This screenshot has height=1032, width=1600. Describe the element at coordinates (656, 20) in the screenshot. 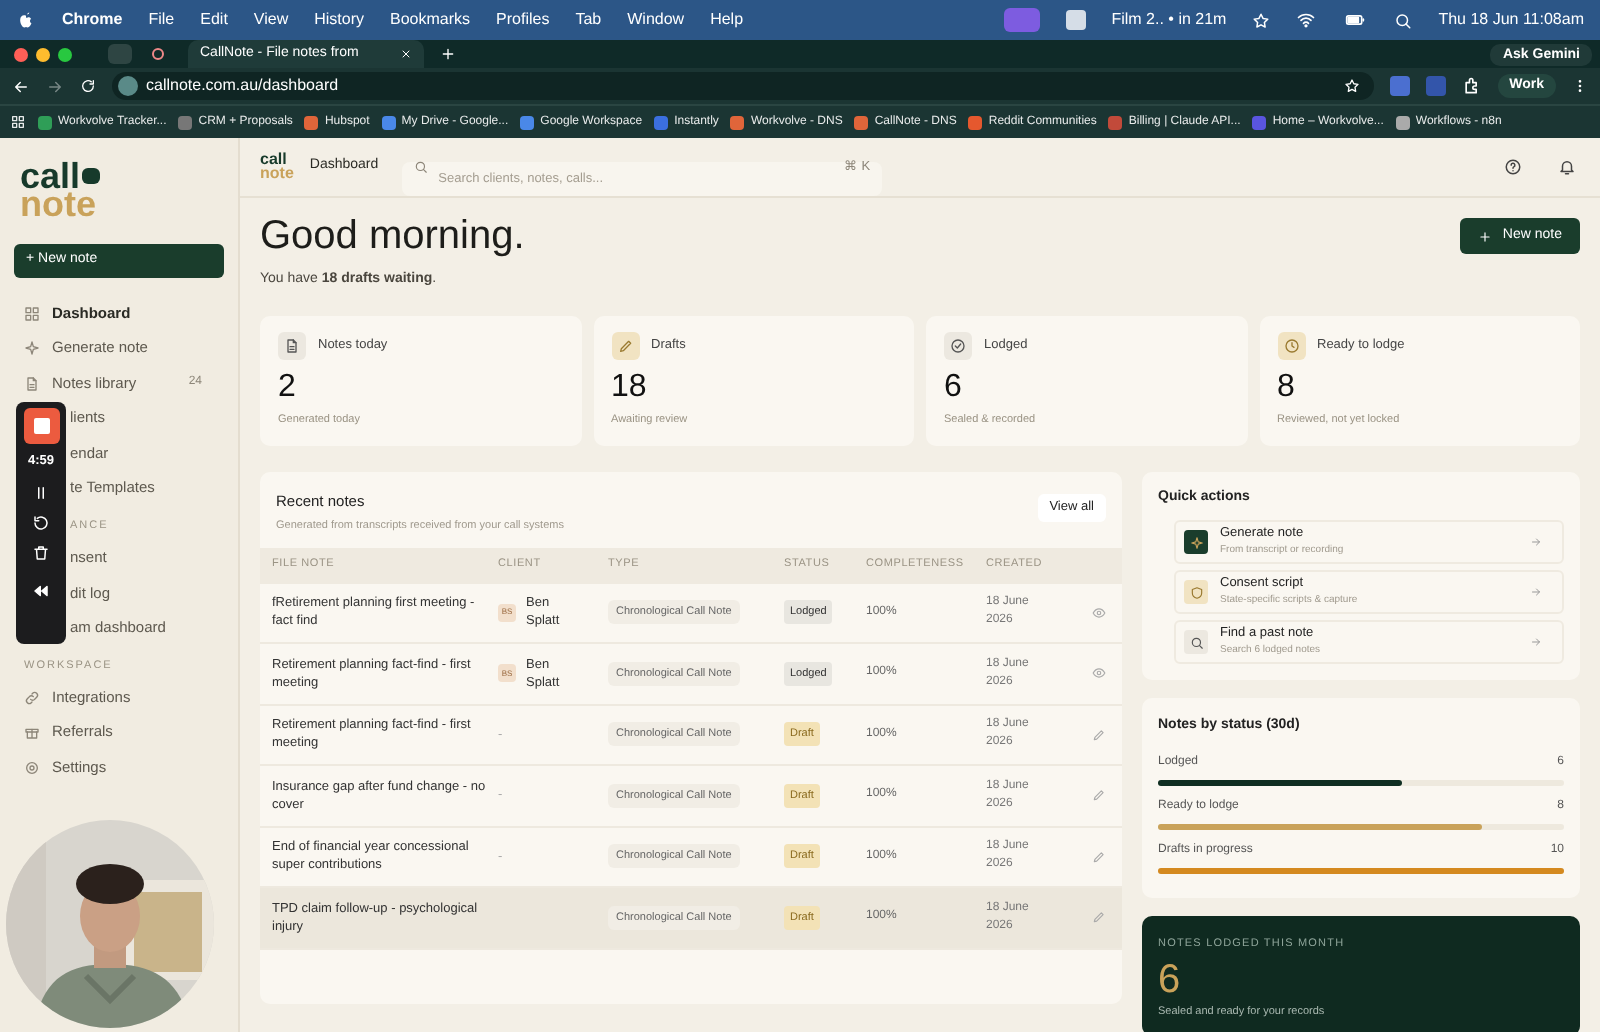

I see `menu-item: Window` at that location.